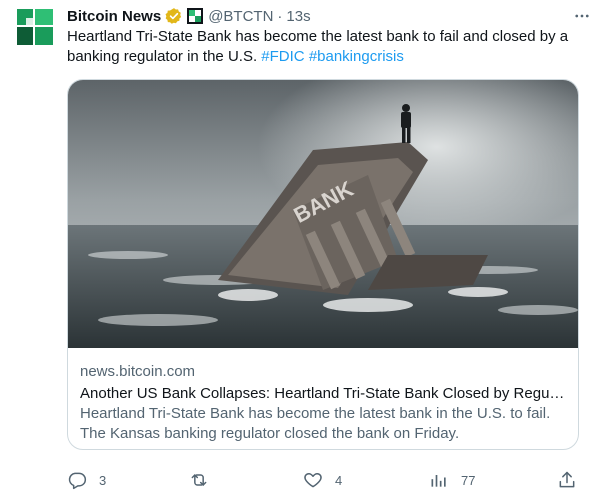  What do you see at coordinates (195, 16) in the screenshot?
I see `affiliate-icon` at bounding box center [195, 16].